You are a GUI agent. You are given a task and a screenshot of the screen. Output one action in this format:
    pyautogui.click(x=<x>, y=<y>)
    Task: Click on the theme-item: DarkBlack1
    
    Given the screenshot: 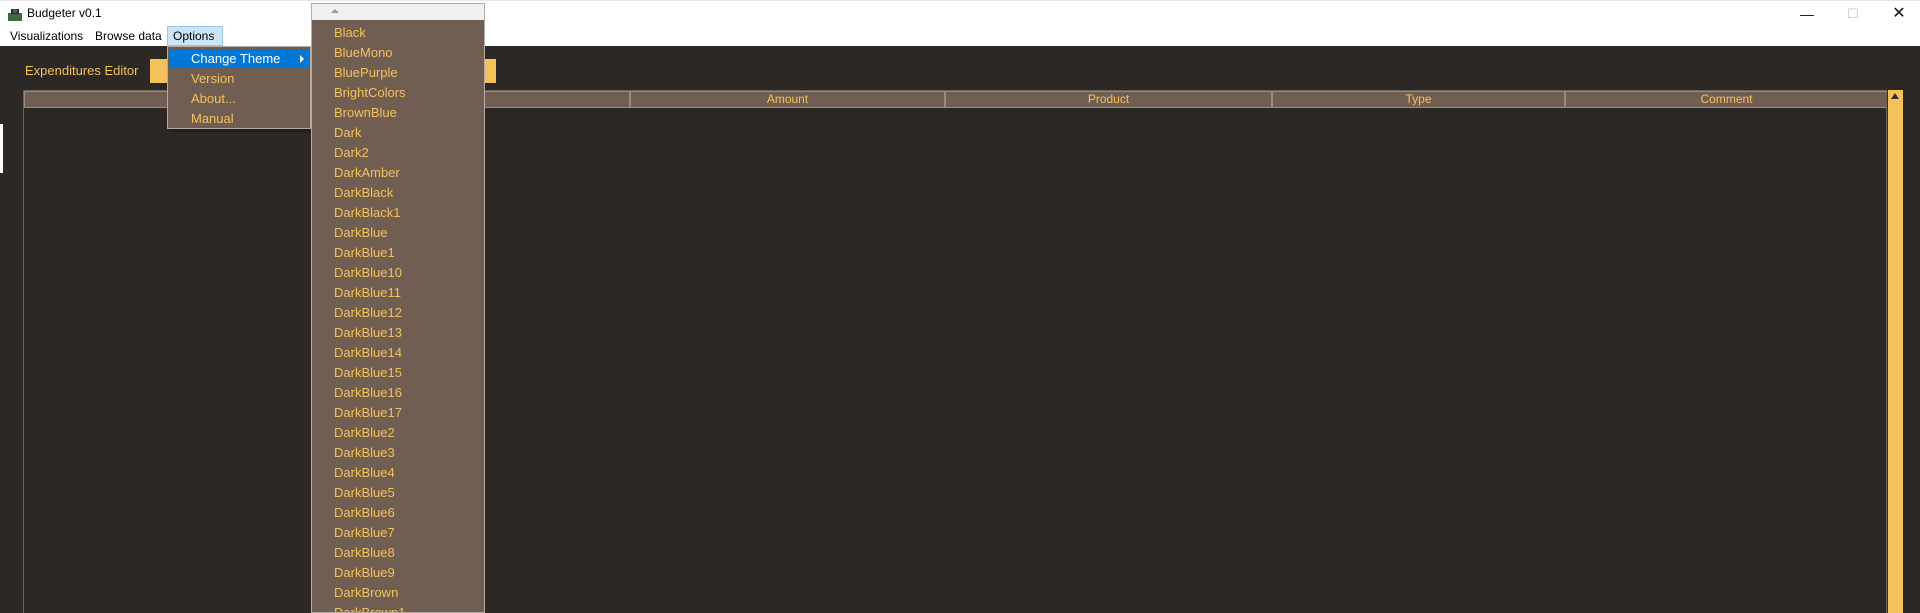 What is the action you would take?
    pyautogui.click(x=398, y=213)
    